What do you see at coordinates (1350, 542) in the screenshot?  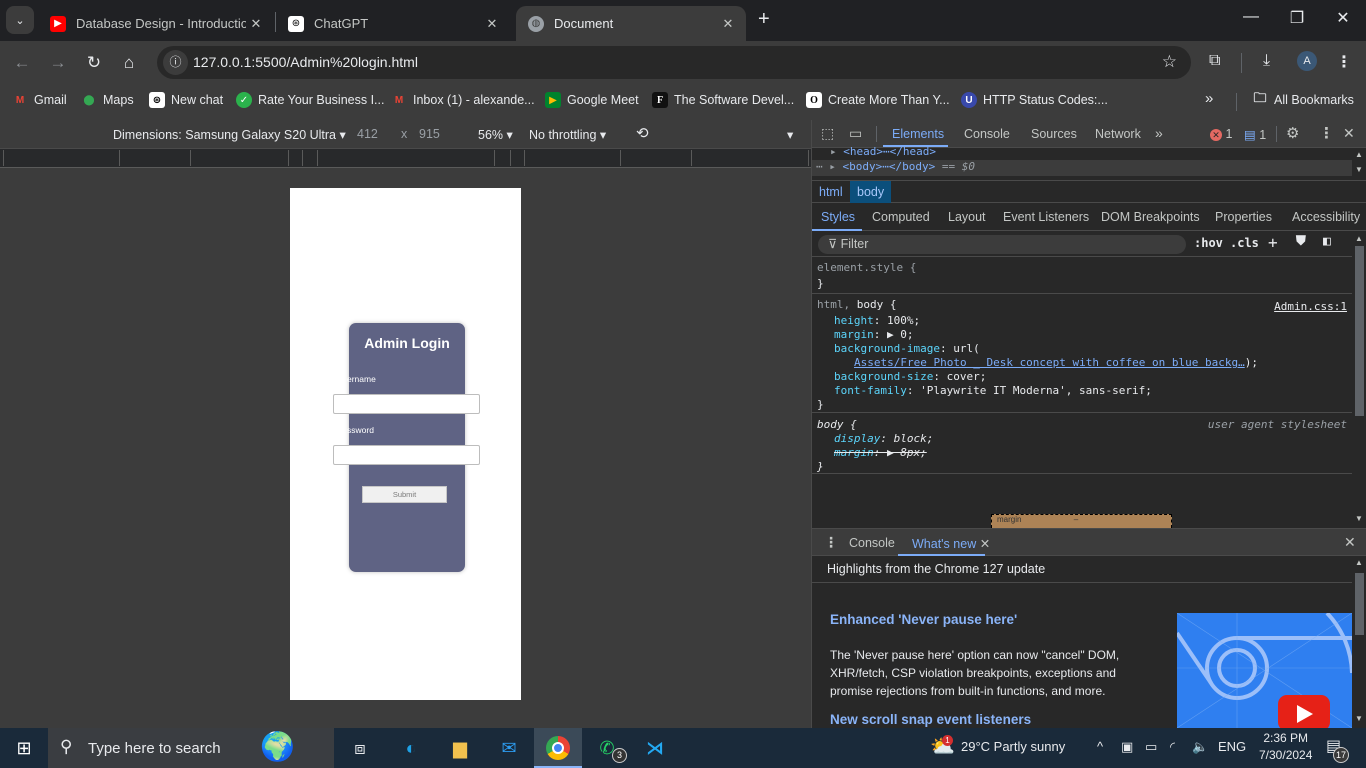 I see `close-drawer-icon: ✕` at bounding box center [1350, 542].